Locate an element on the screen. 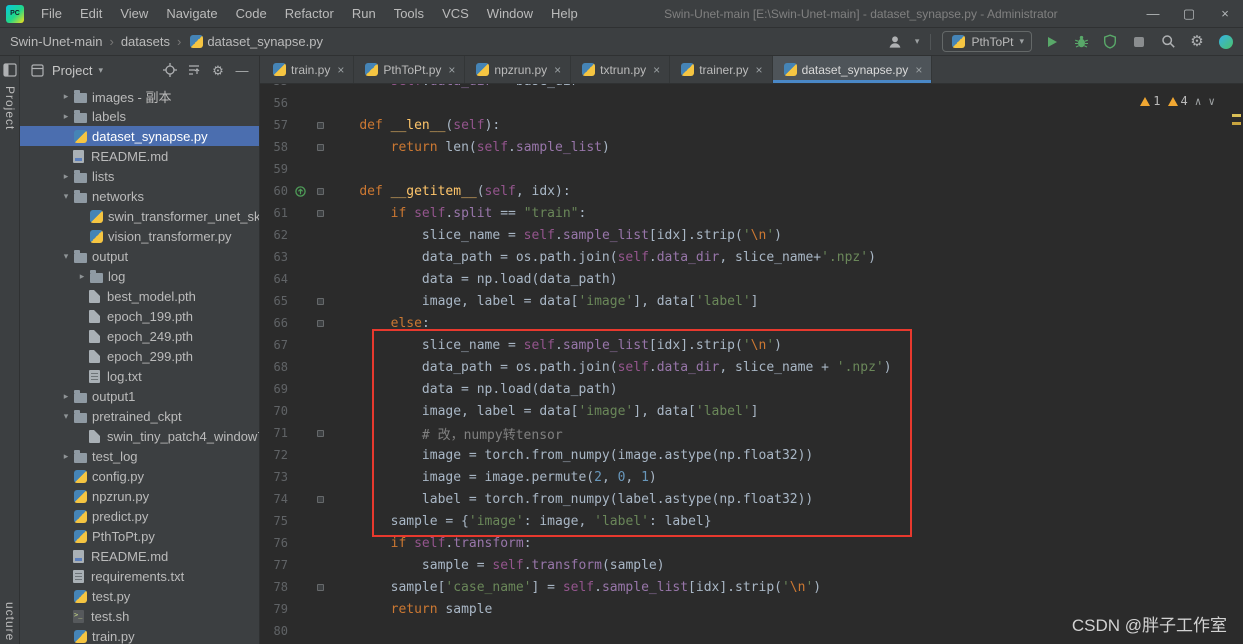 This screenshot has width=1243, height=644. menu-tools: Tools is located at coordinates (409, 13).